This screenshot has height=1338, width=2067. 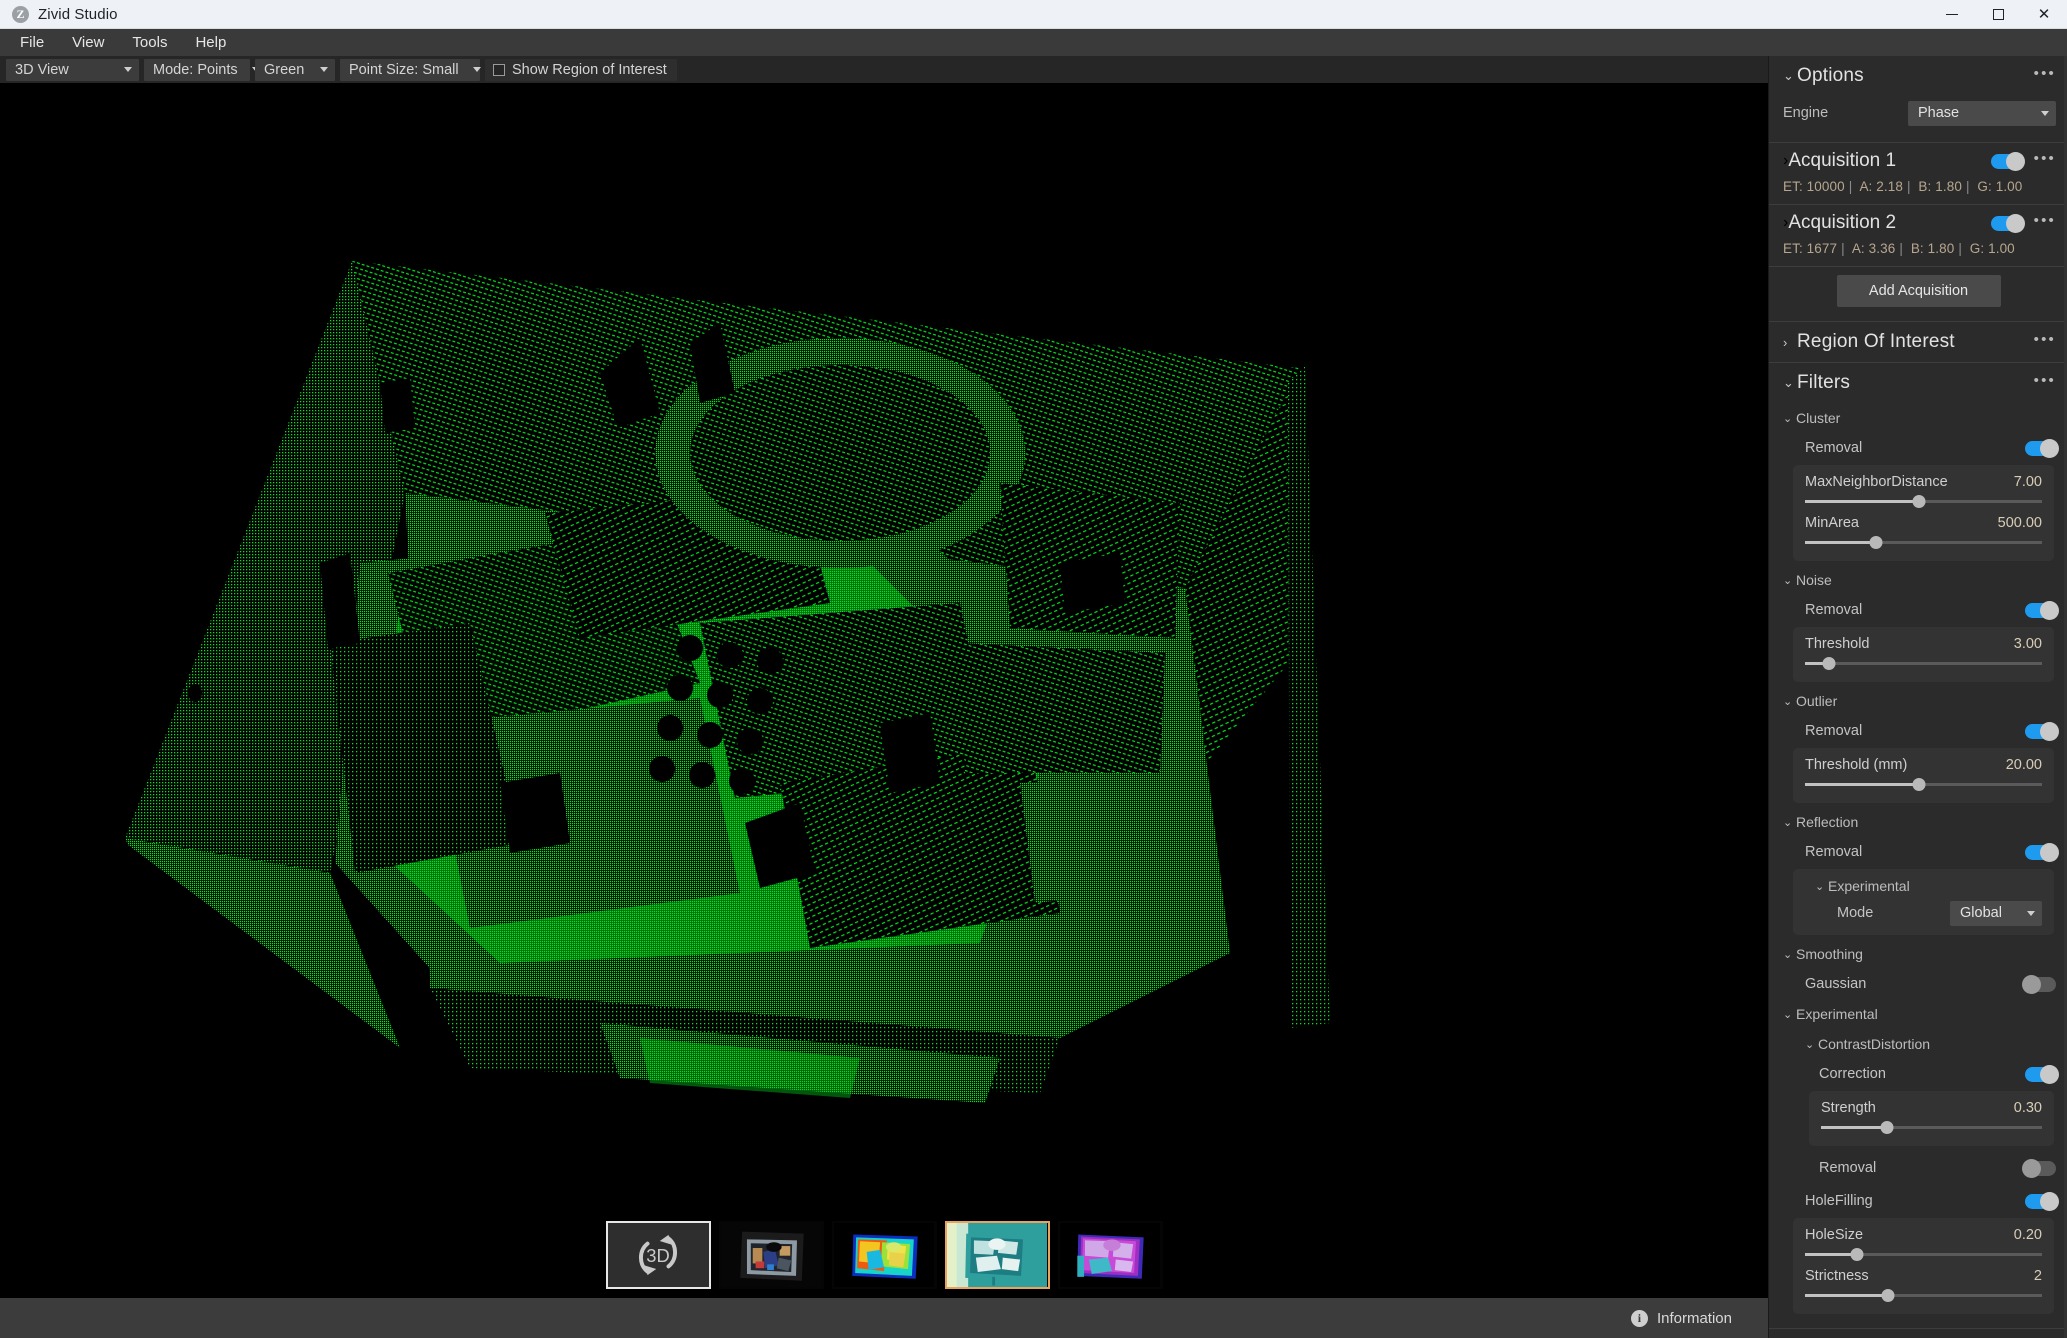 What do you see at coordinates (1923, 1254) in the screenshot?
I see `holesize-slider` at bounding box center [1923, 1254].